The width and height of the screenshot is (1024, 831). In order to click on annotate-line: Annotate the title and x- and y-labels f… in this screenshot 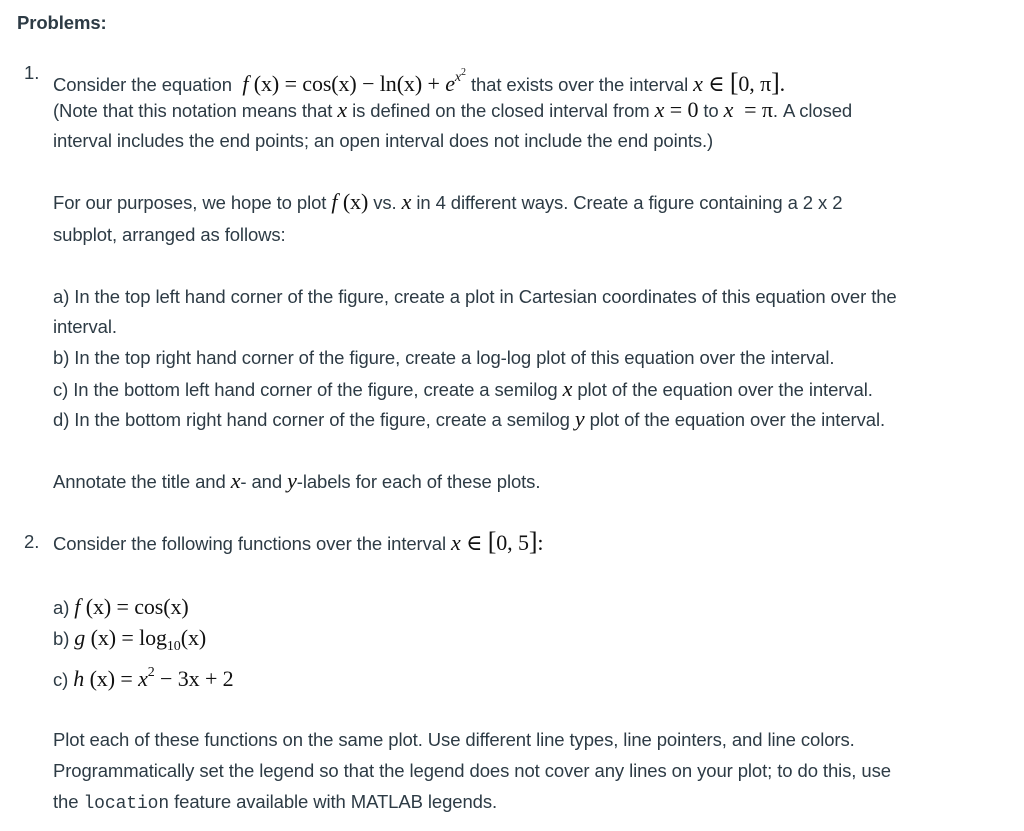, I will do `click(297, 480)`.